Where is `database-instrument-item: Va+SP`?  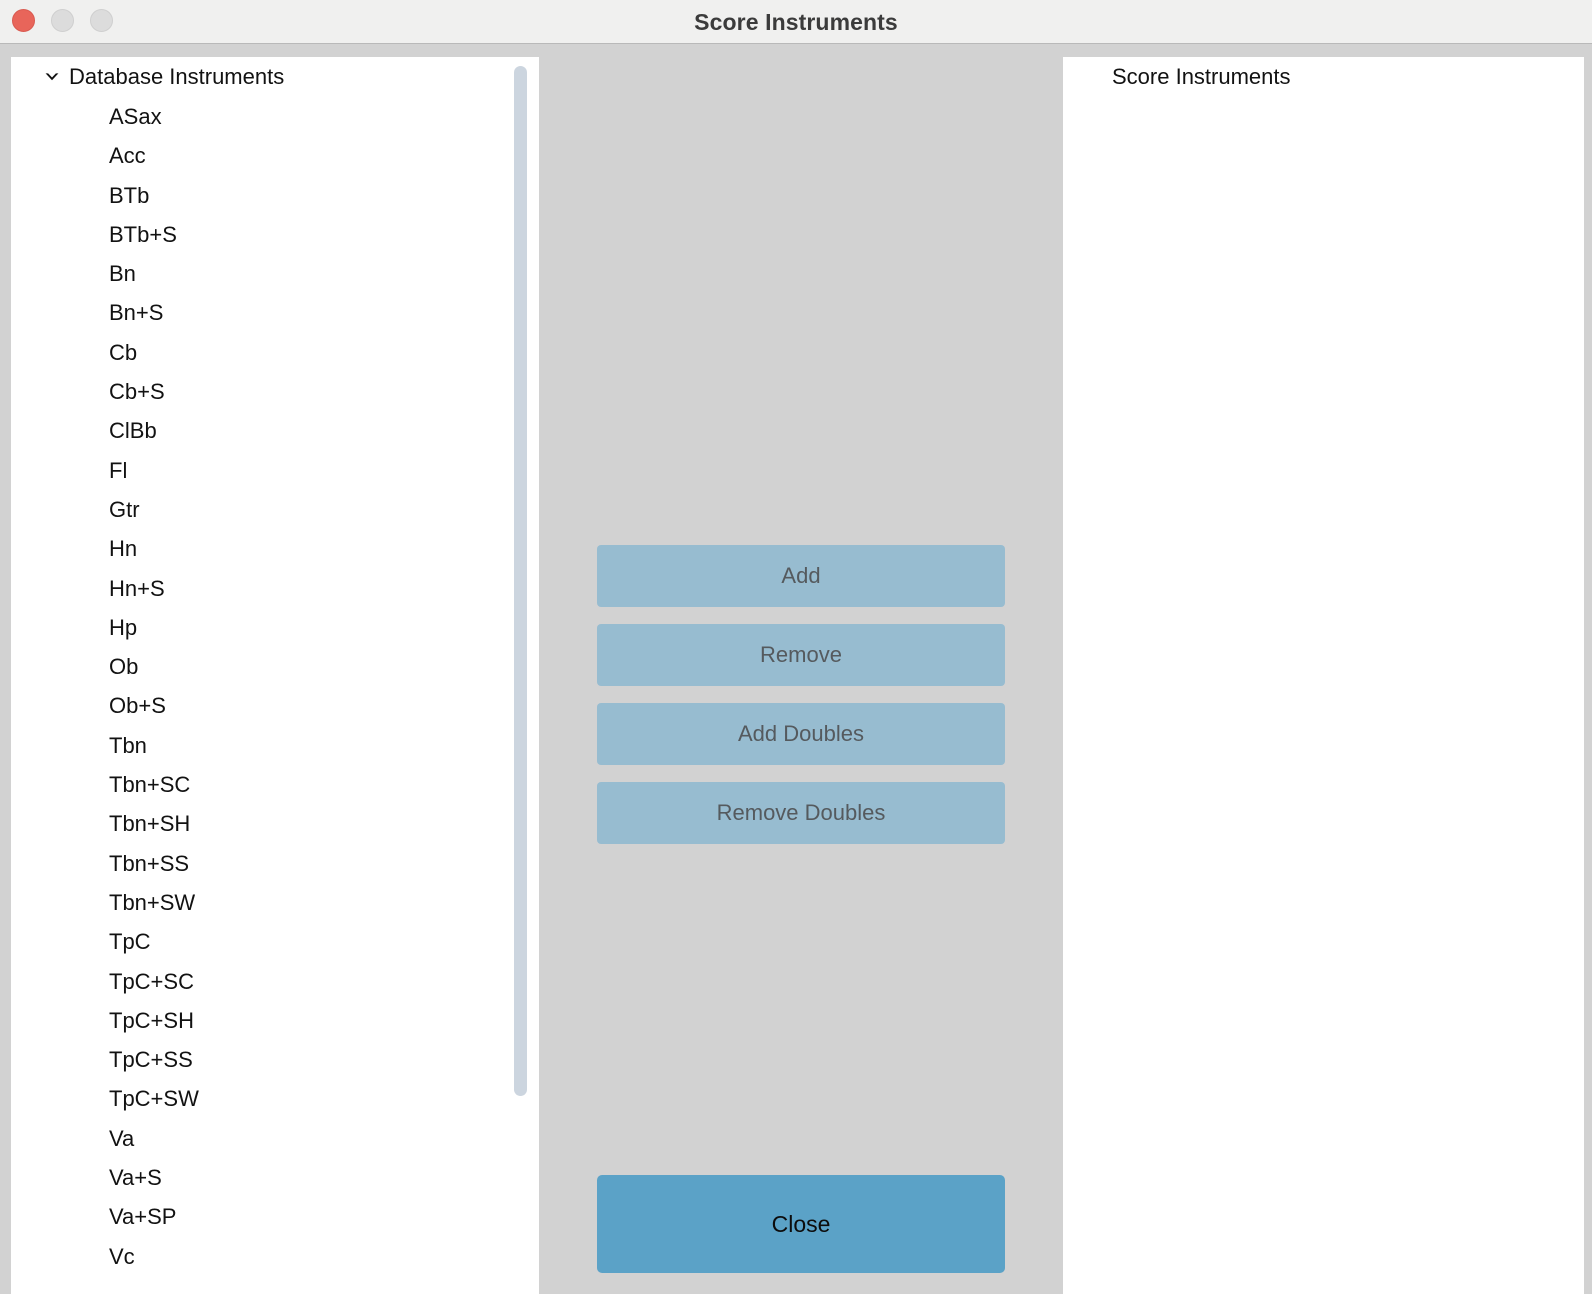 database-instrument-item: Va+SP is located at coordinates (275, 1216).